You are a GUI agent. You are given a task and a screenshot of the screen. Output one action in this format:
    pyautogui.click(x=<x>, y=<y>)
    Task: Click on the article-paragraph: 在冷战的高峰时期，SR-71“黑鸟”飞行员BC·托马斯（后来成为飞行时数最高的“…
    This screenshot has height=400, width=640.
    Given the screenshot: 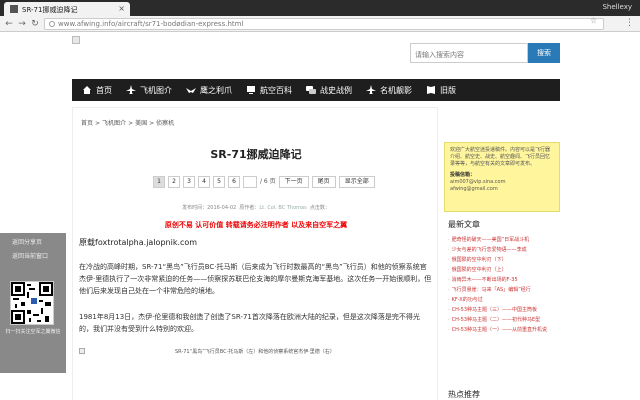 What is the action you would take?
    pyautogui.click(x=255, y=279)
    